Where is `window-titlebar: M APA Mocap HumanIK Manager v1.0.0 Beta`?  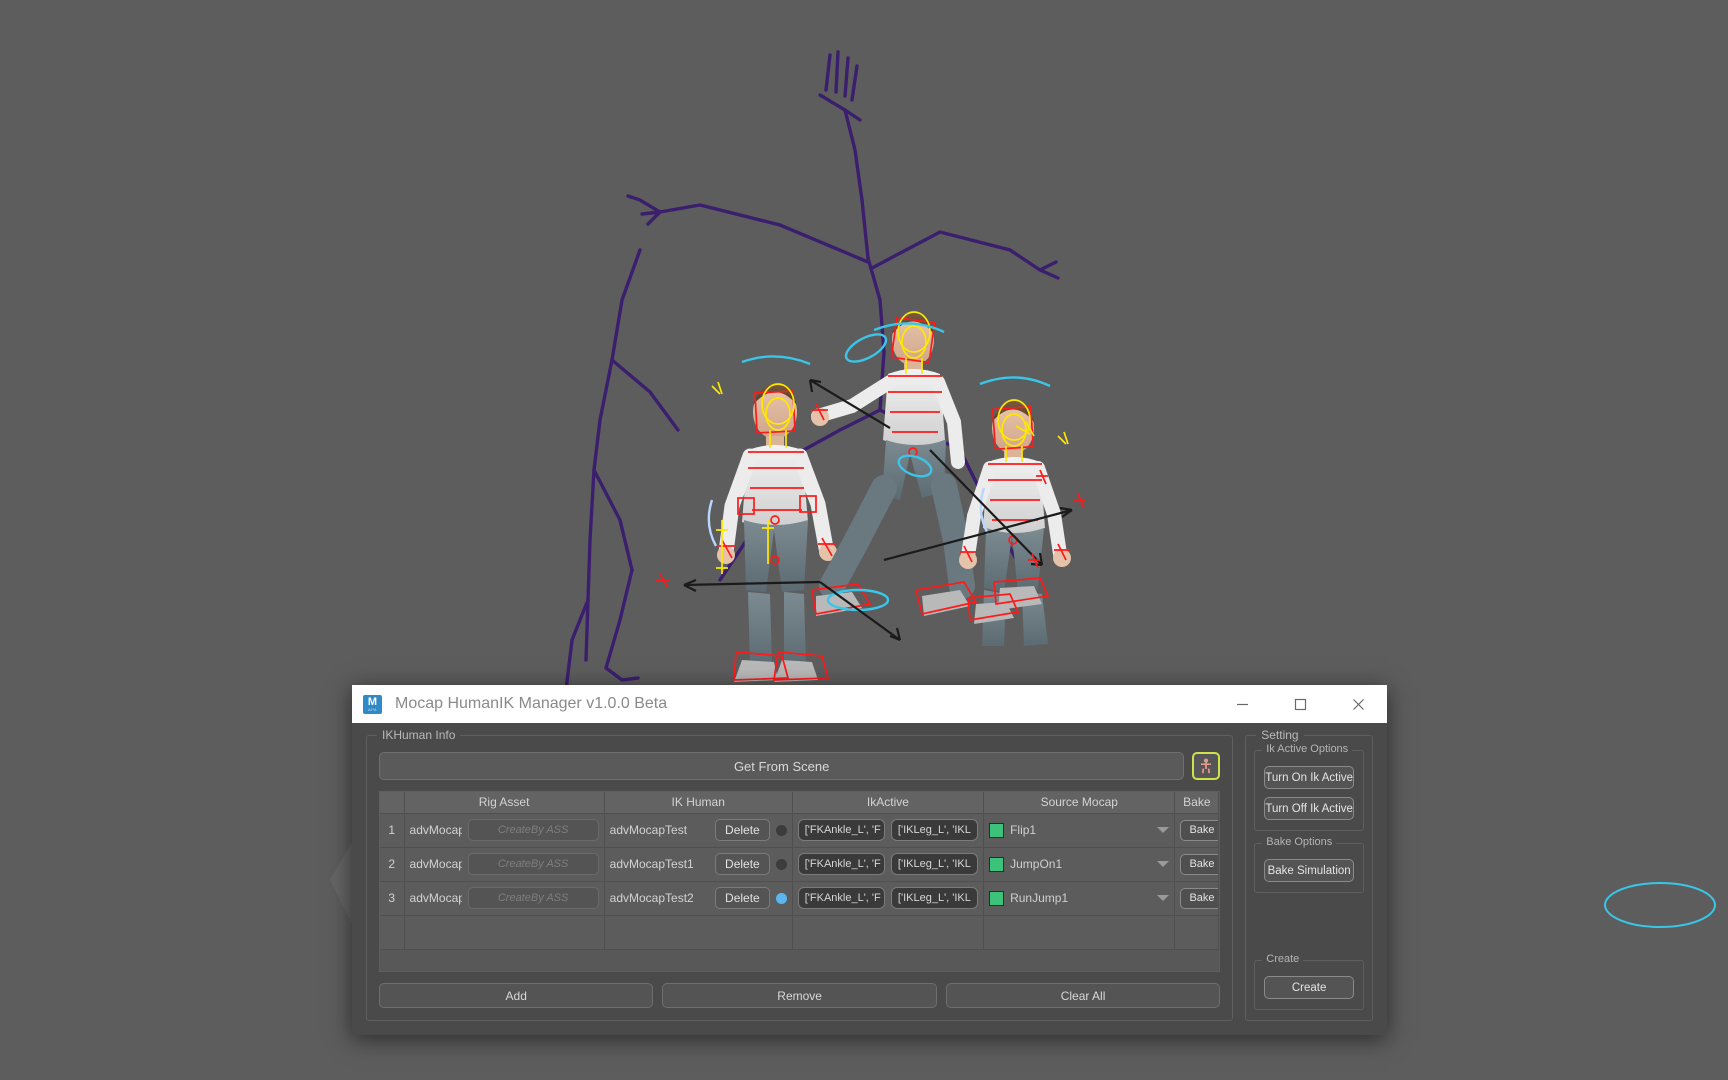
window-titlebar: M APA Mocap HumanIK Manager v1.0.0 Beta is located at coordinates (869, 704).